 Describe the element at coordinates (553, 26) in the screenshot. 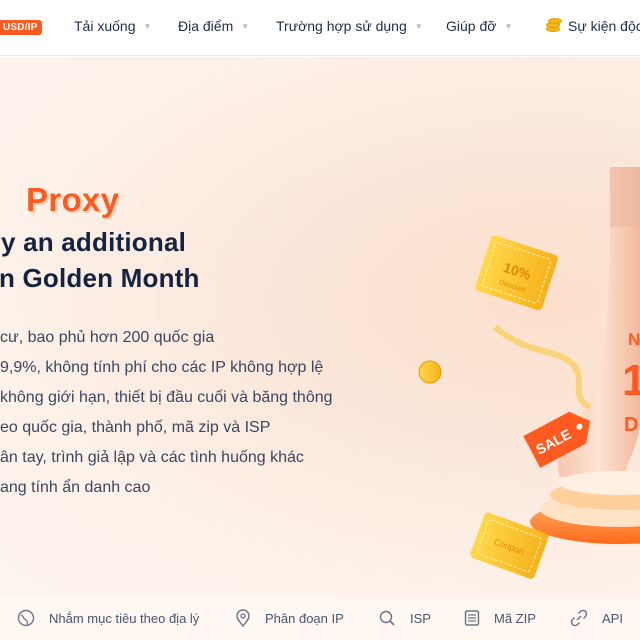

I see `coins-icon` at that location.